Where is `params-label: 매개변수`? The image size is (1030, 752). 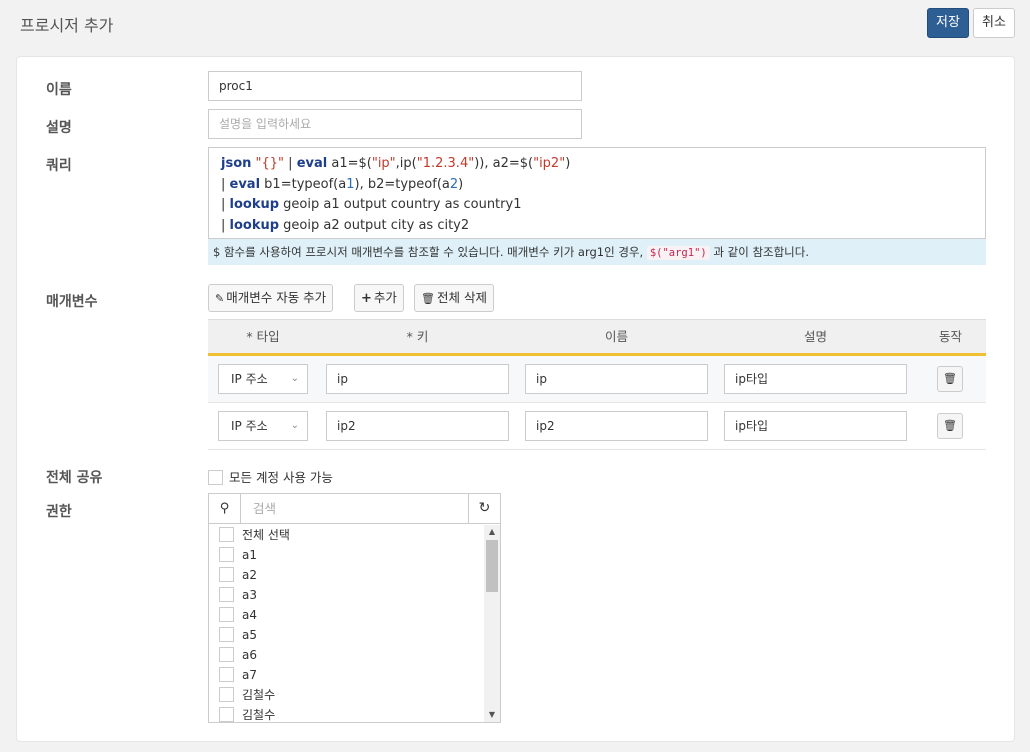 params-label: 매개변수 is located at coordinates (72, 302).